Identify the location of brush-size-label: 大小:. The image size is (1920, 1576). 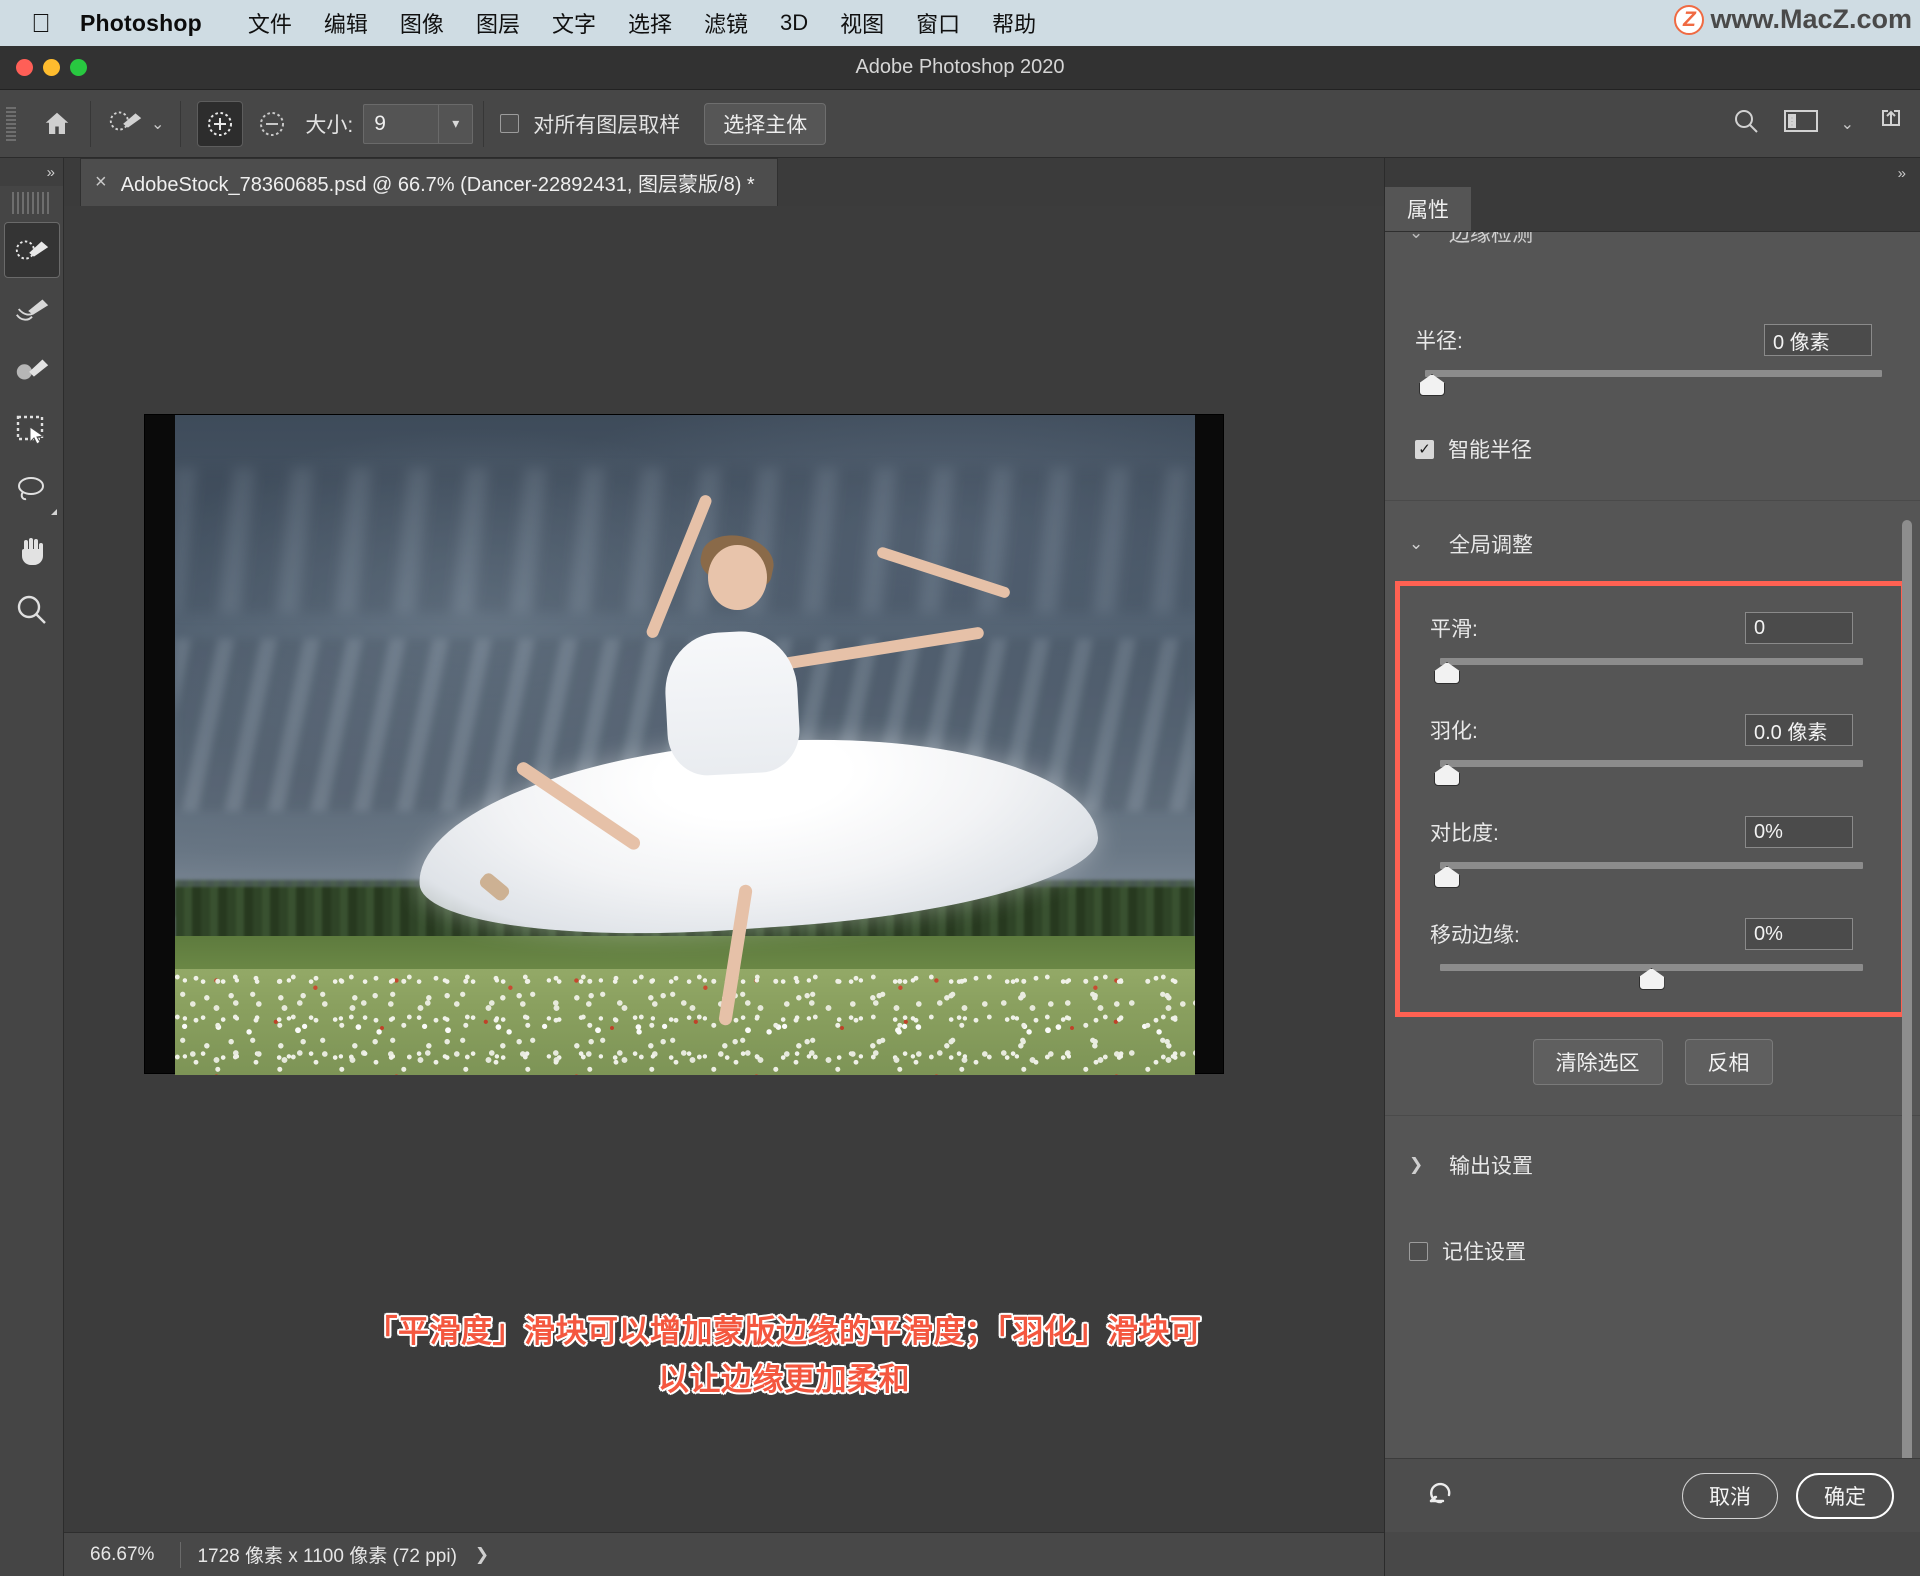
(329, 125).